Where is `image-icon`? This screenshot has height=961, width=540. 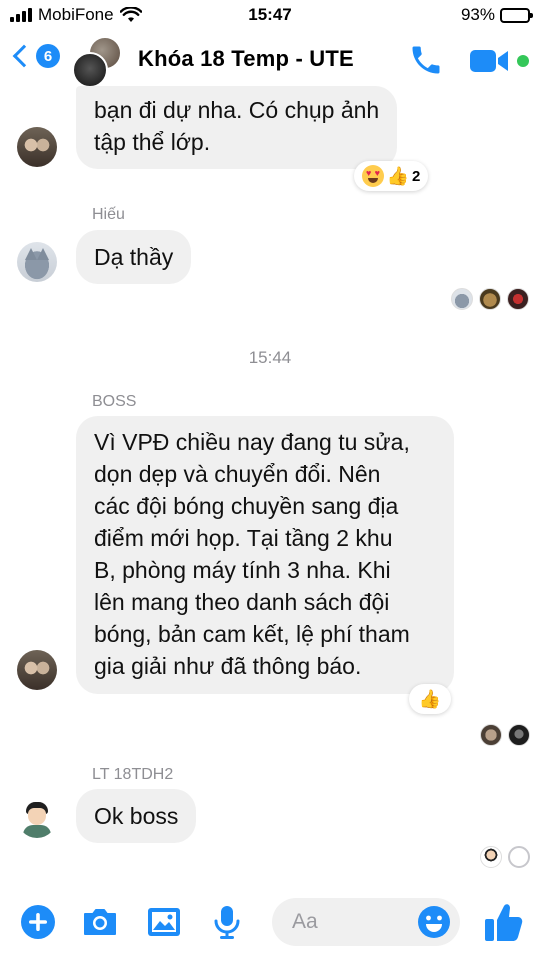
image-icon is located at coordinates (164, 922).